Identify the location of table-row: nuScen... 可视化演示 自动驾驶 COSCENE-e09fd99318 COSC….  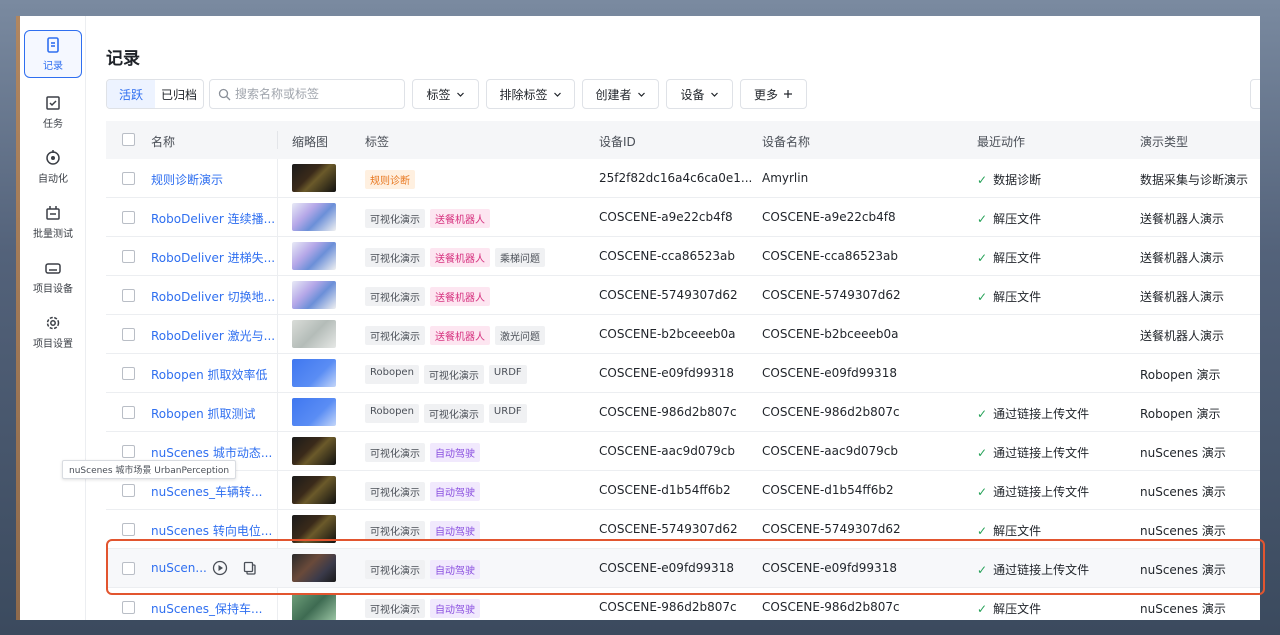
(683, 568).